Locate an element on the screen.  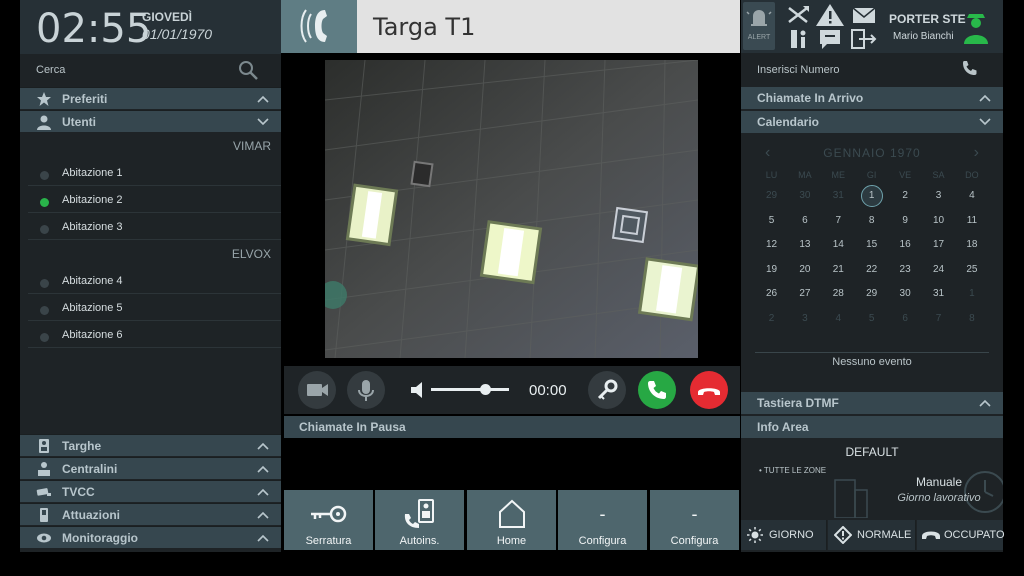
door-person-icon is located at coordinates (798, 39).